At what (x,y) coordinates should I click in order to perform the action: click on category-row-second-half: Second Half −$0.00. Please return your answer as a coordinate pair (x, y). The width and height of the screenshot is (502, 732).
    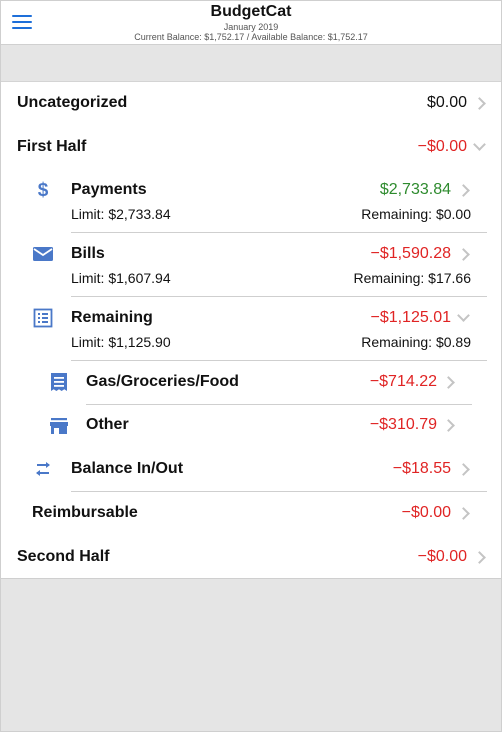
    Looking at the image, I should click on (251, 556).